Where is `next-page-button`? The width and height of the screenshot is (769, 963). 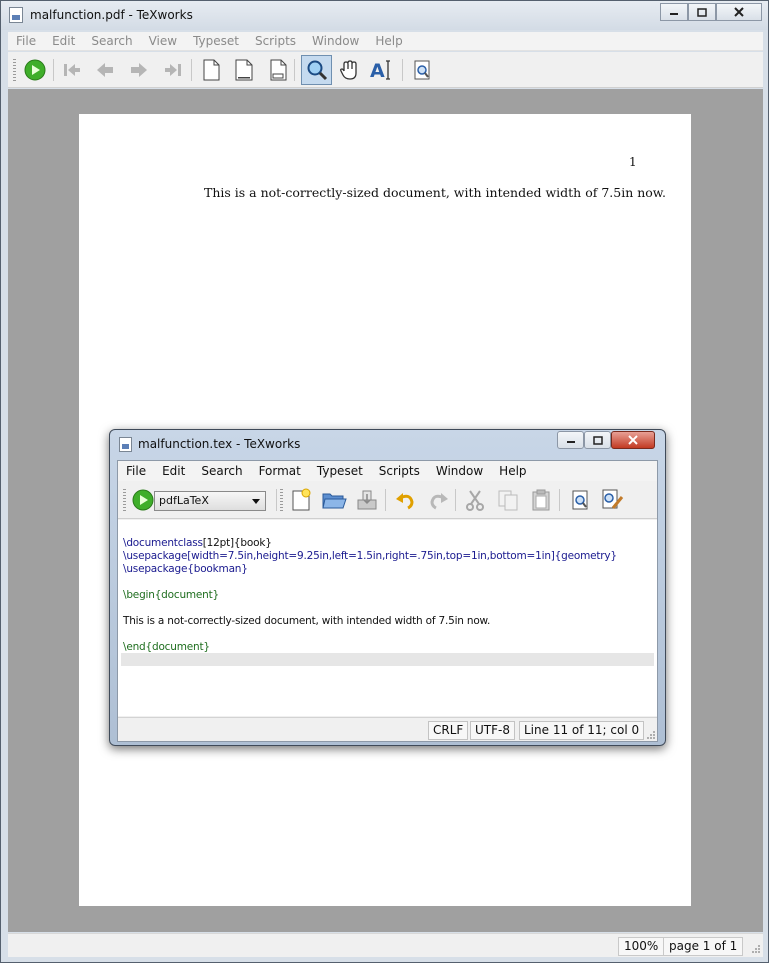
next-page-button is located at coordinates (139, 70).